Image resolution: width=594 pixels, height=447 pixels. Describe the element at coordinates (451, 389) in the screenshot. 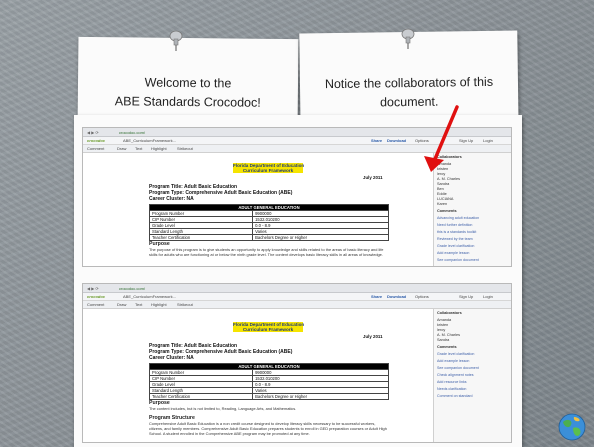

I see `comment-note: Needs clarification` at that location.